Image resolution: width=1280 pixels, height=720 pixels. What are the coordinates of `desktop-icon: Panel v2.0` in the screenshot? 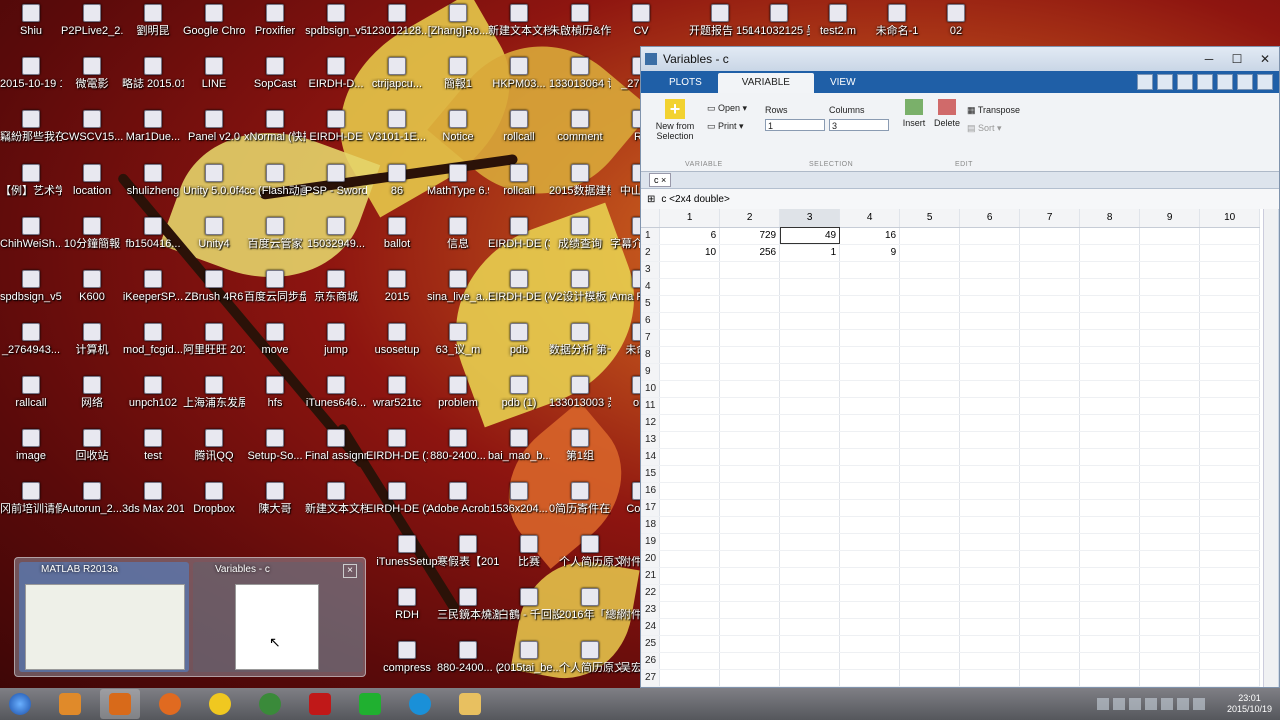 It's located at (214, 127).